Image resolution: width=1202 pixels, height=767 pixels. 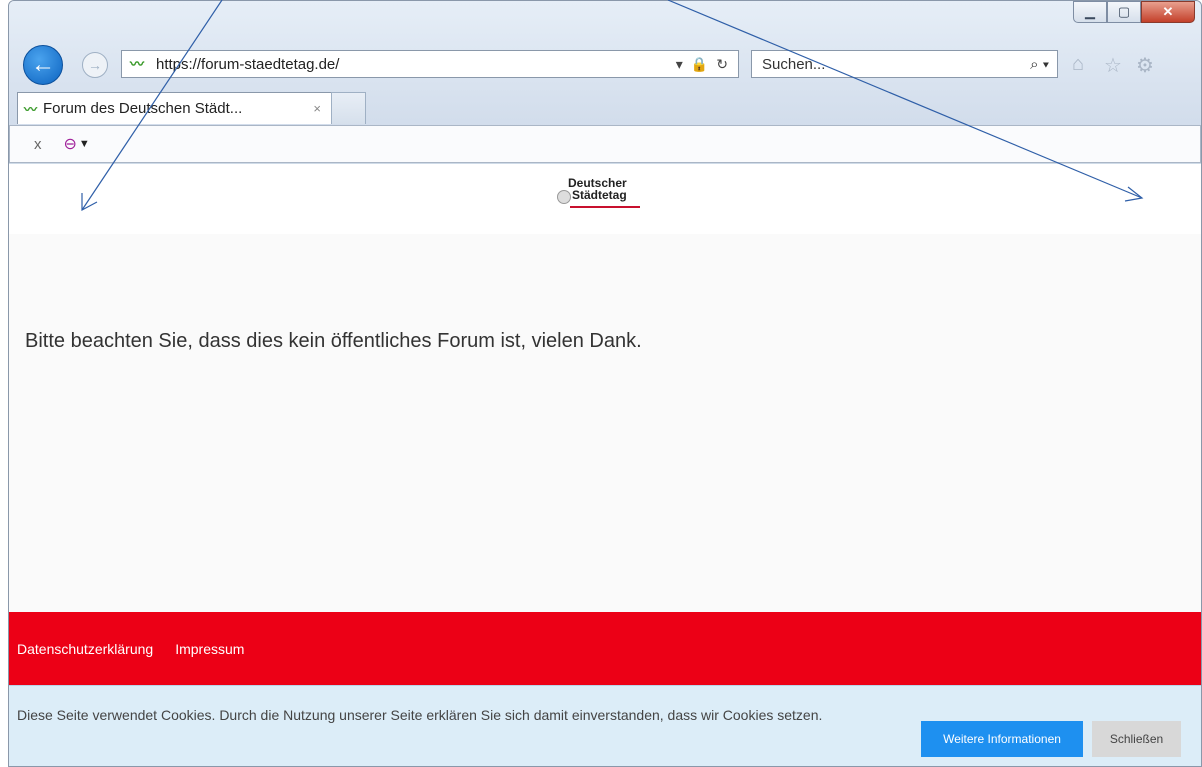 I want to click on site-favicon-icon: 〰, so click(x=137, y=64).